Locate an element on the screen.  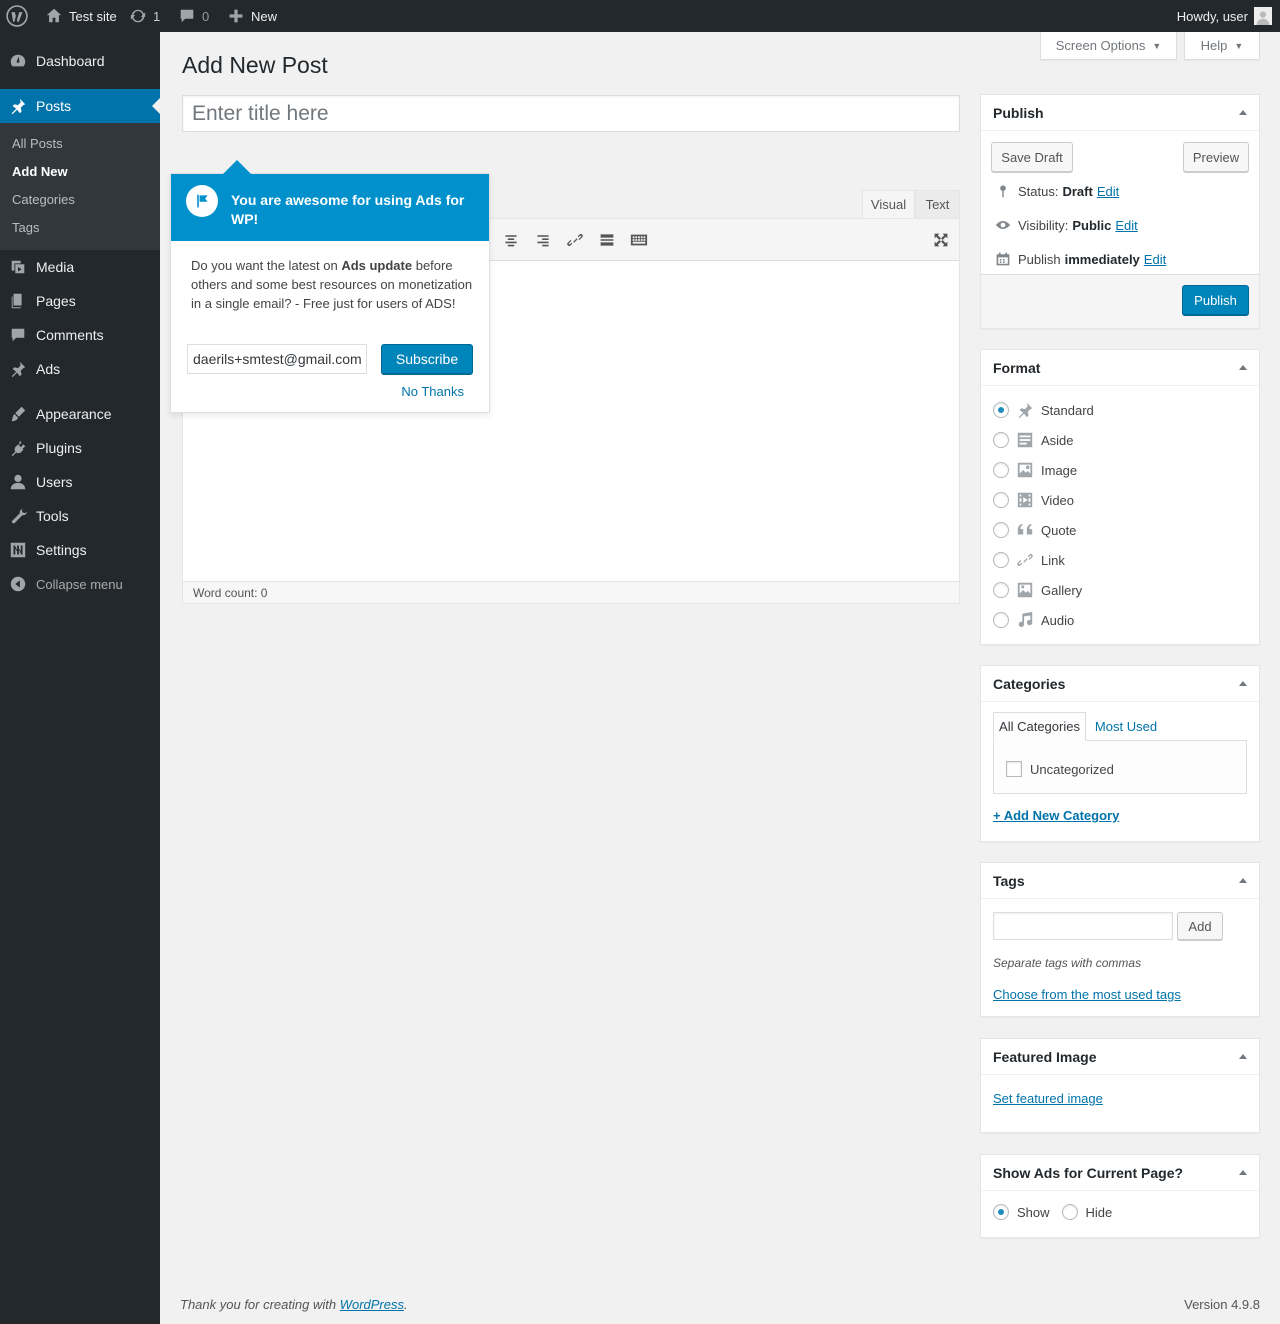
wordpress-link: WordPress is located at coordinates (372, 1304).